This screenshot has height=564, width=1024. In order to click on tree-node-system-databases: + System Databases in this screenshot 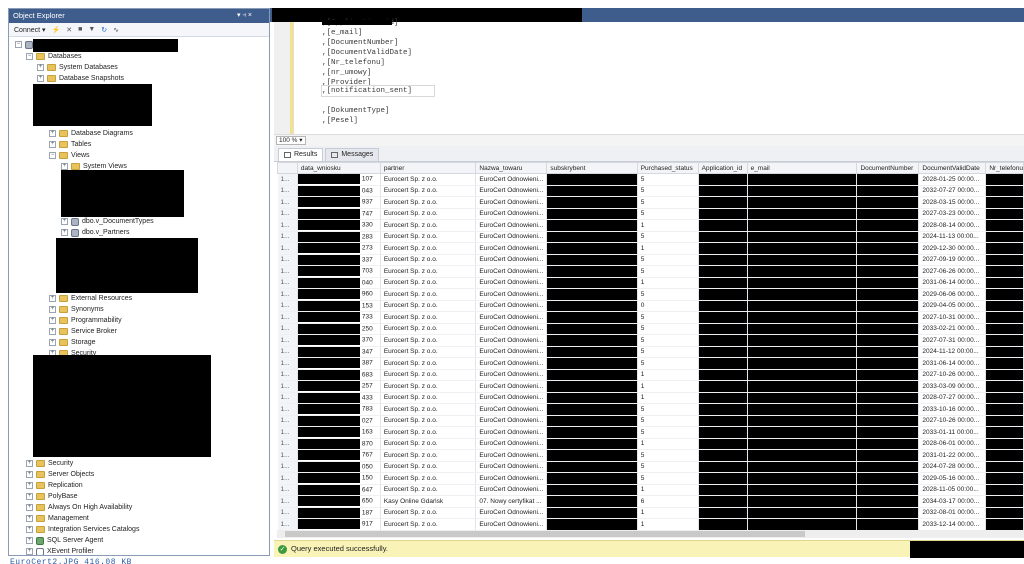, I will do `click(77, 67)`.